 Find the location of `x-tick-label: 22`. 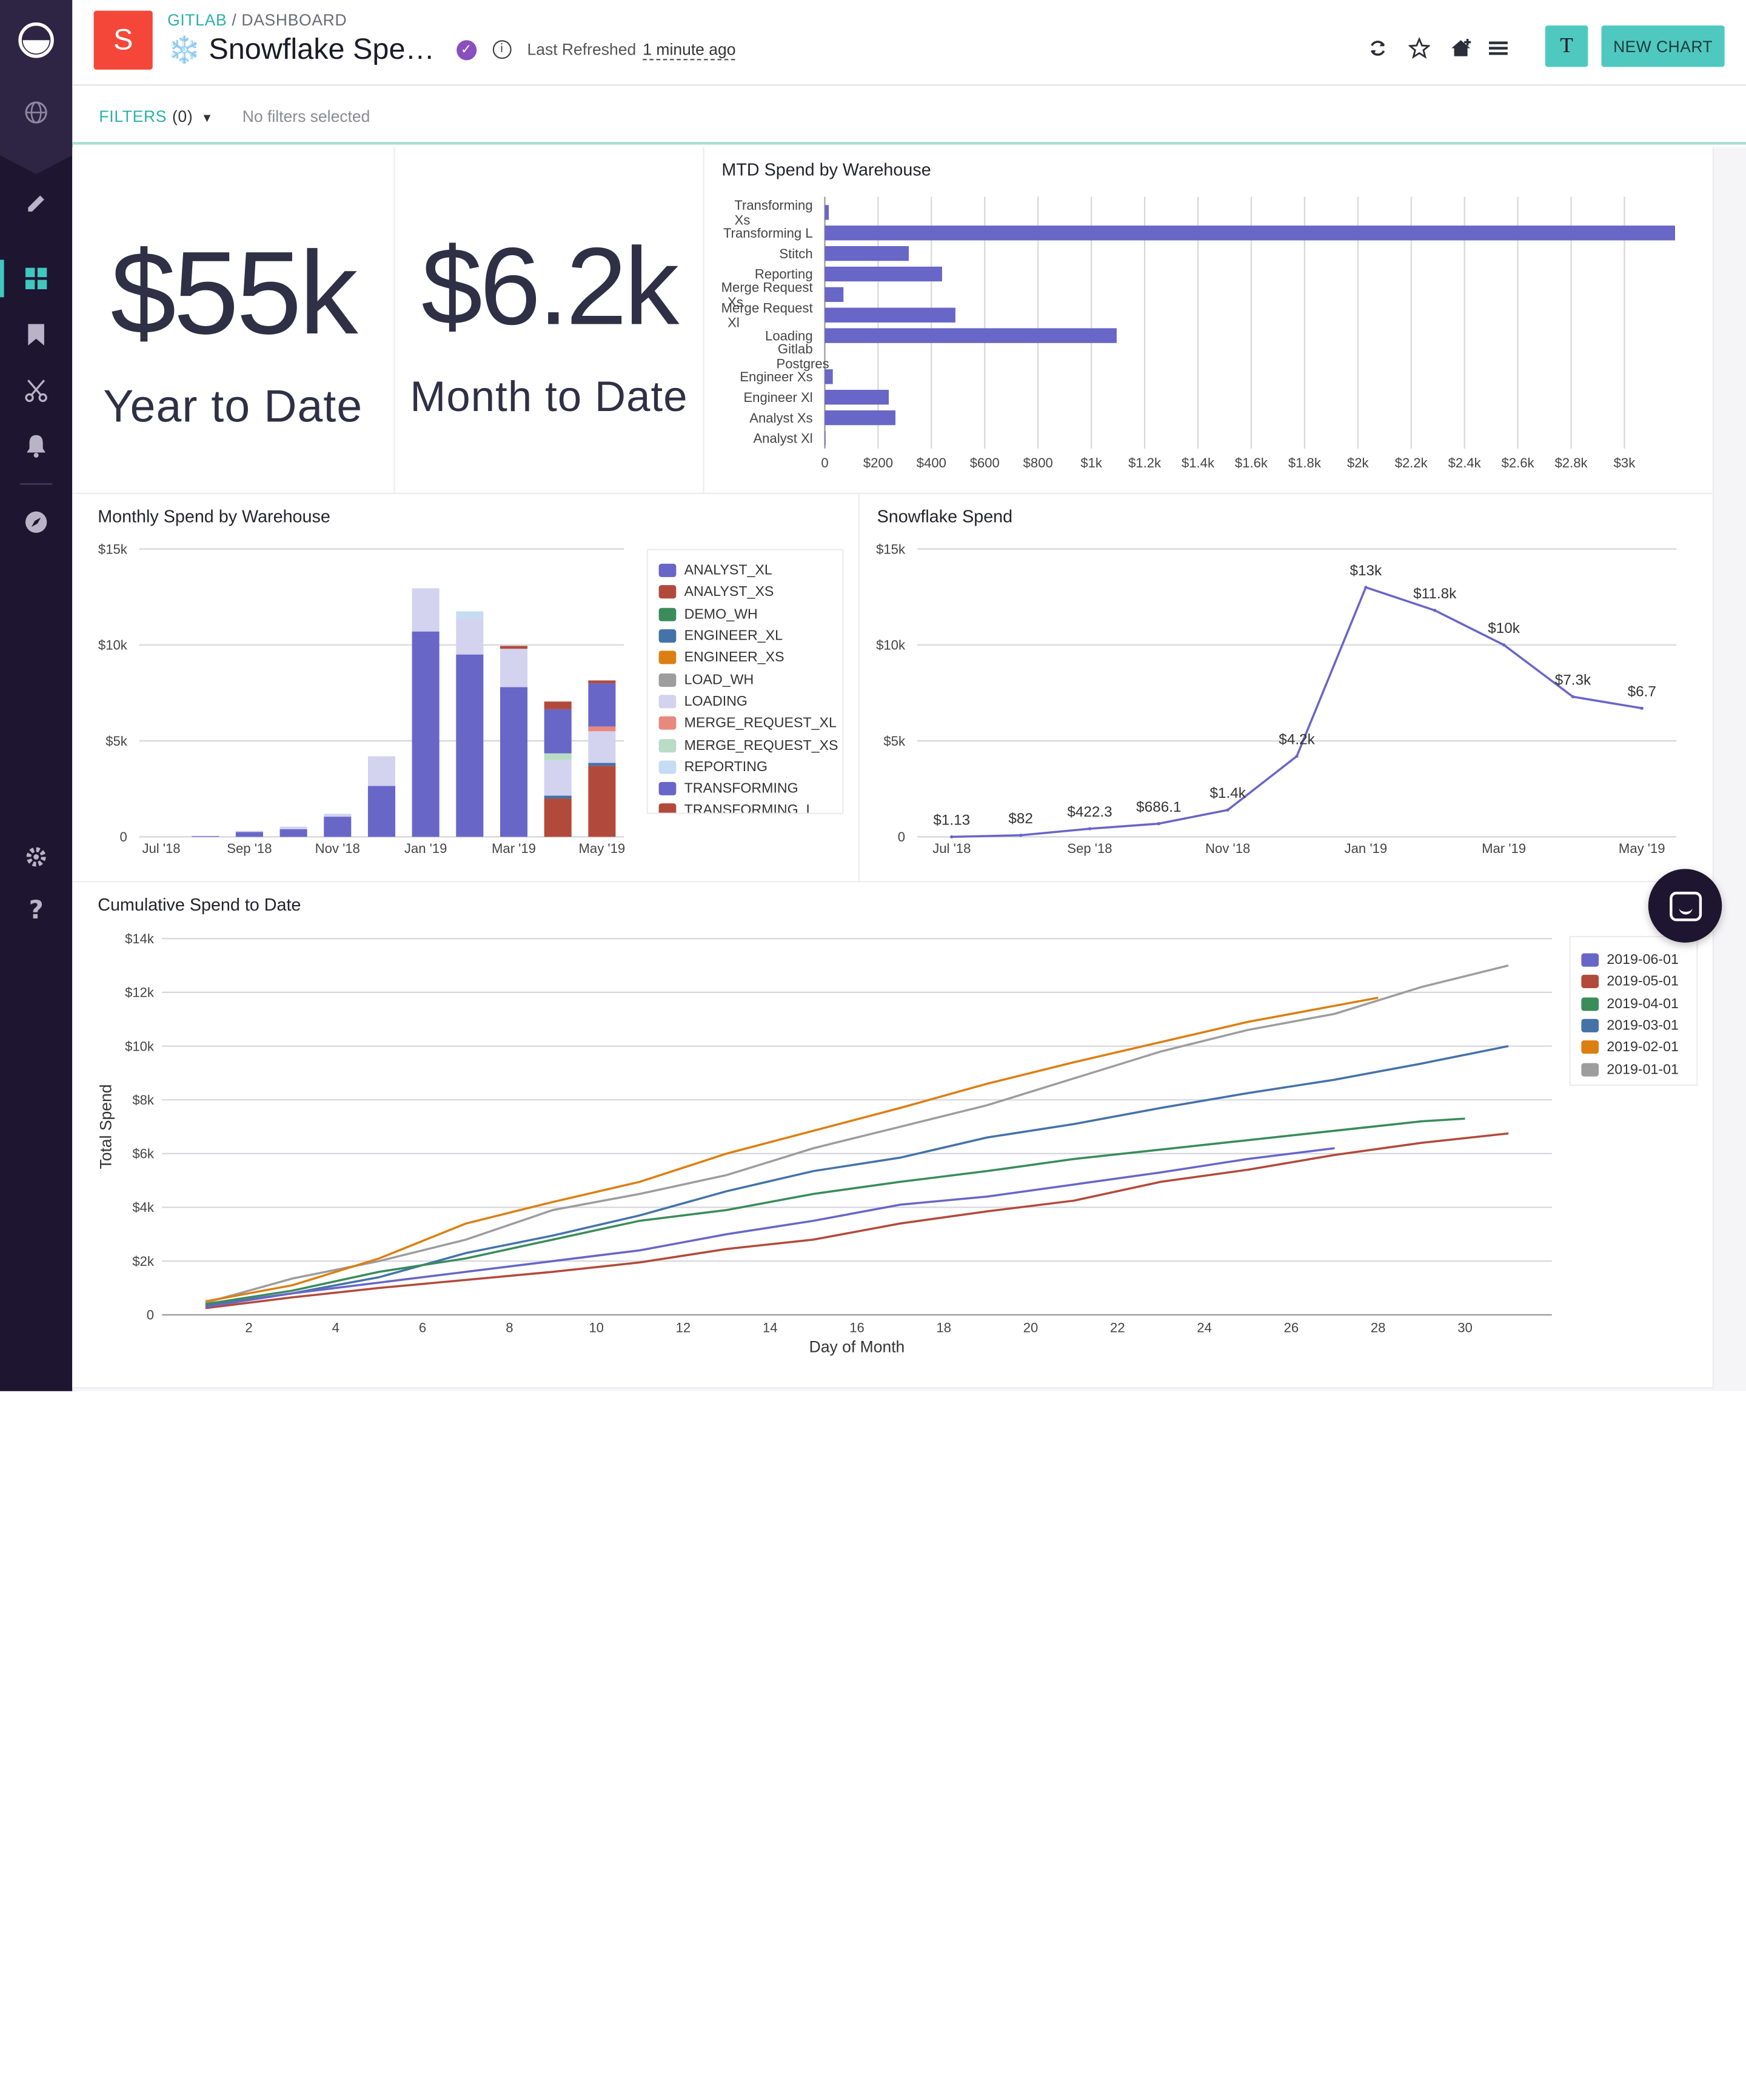

x-tick-label: 22 is located at coordinates (1117, 1328).